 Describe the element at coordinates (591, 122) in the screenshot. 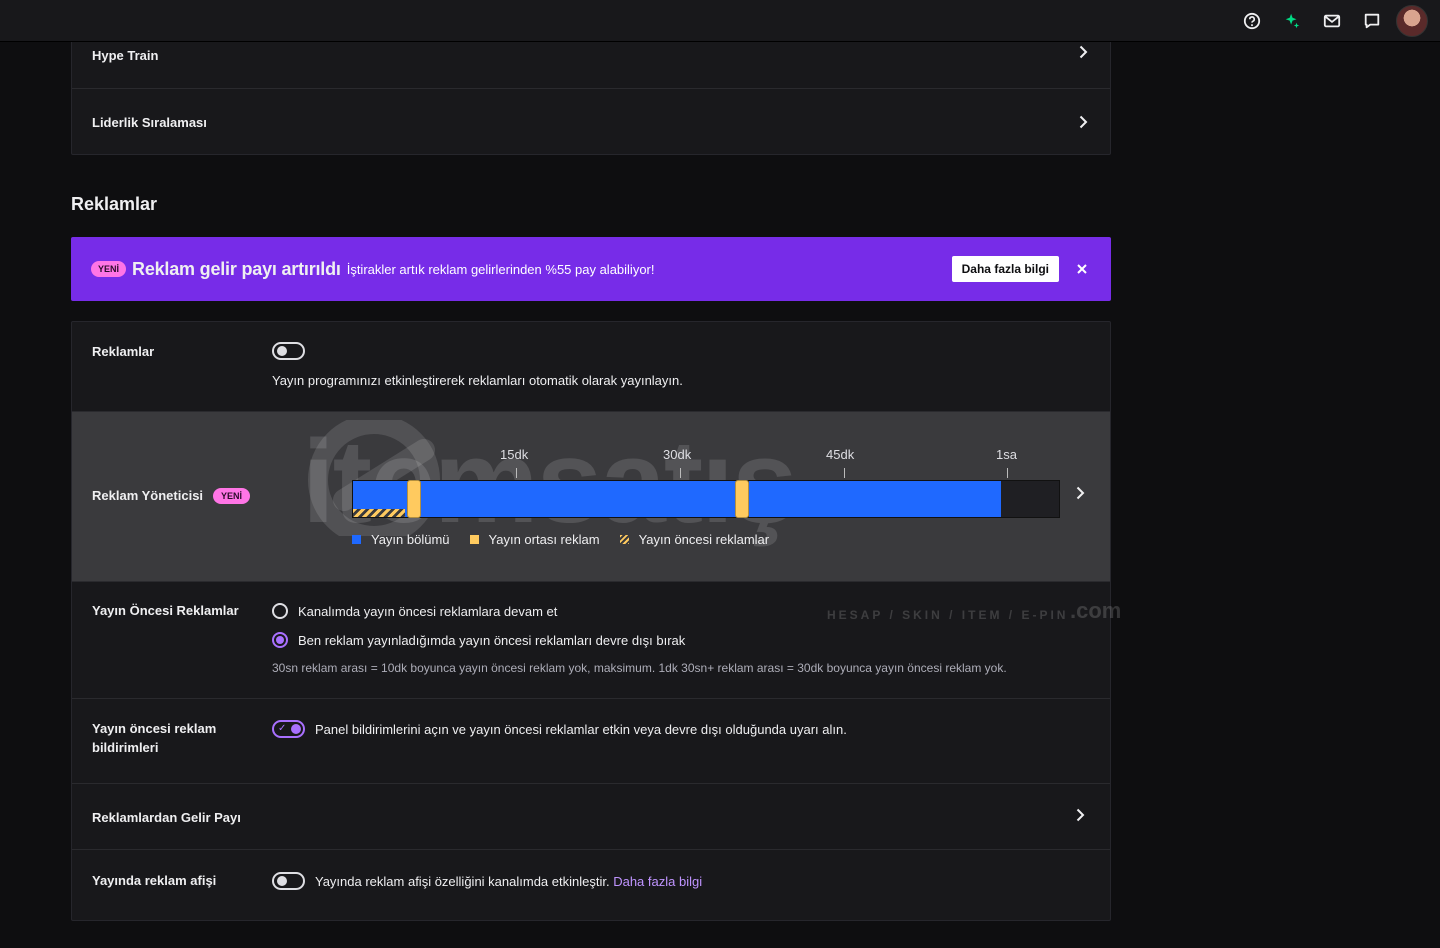

I see `leaderboard-row: Liderlik Sıralaması` at that location.